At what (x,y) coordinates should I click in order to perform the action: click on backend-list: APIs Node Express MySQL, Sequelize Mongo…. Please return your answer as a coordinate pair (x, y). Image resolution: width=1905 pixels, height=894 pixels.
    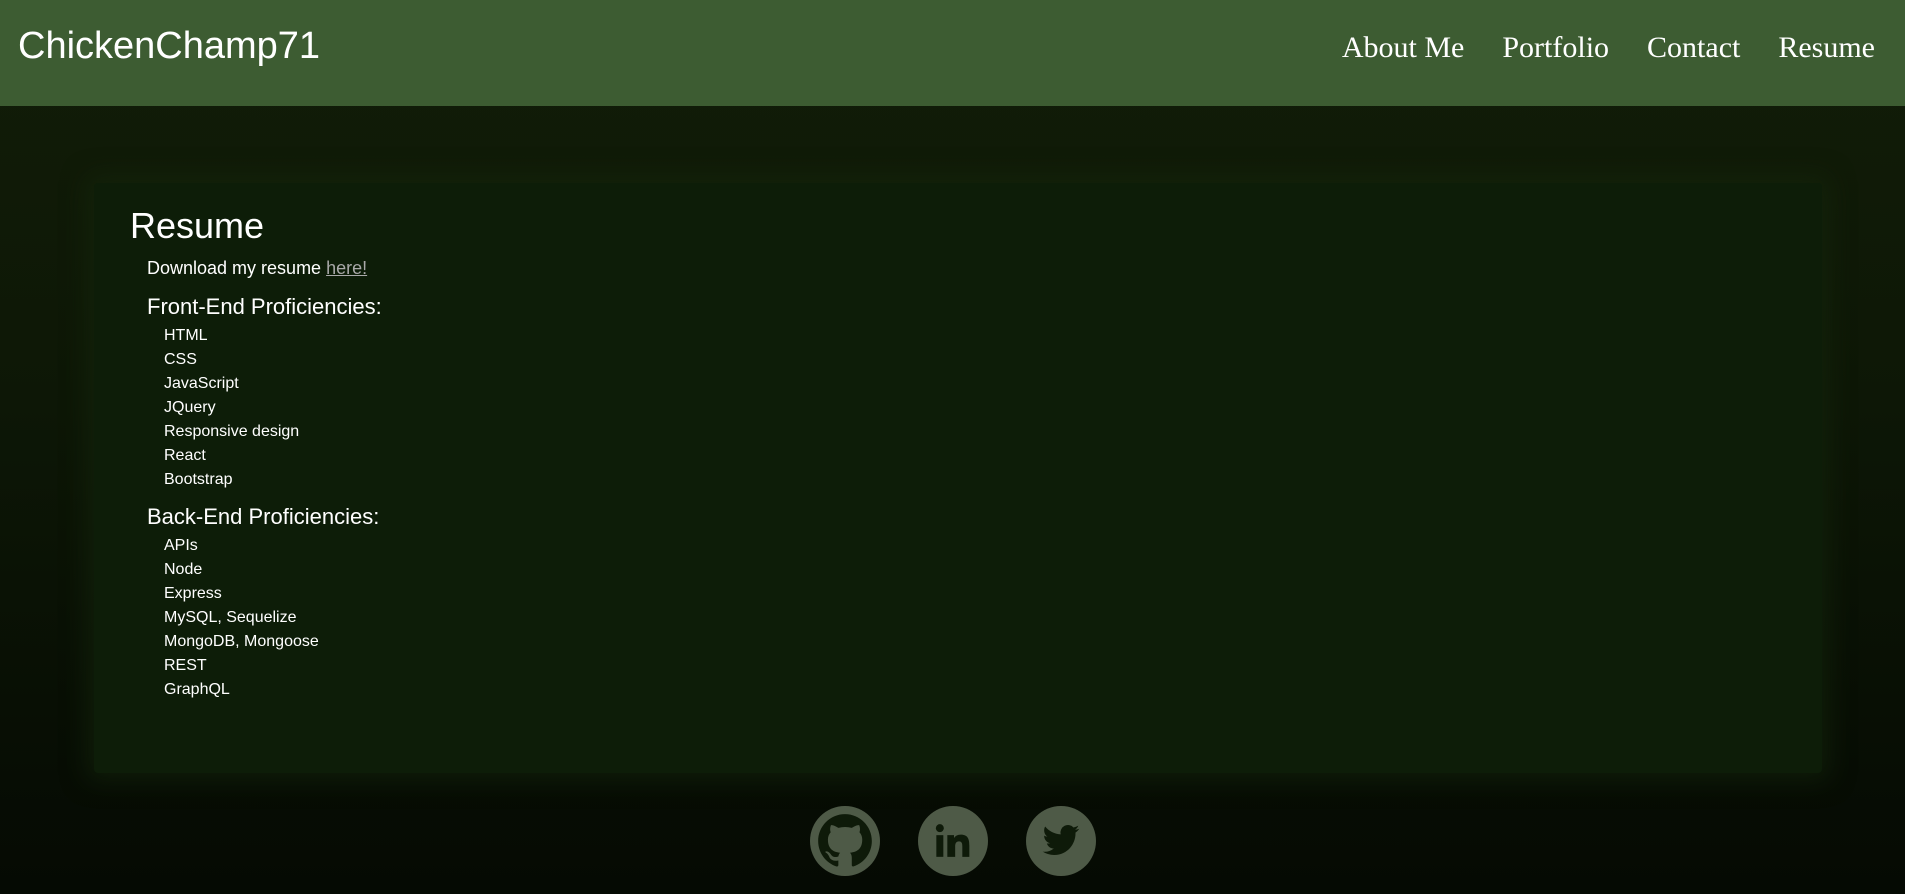
    Looking at the image, I should click on (241, 618).